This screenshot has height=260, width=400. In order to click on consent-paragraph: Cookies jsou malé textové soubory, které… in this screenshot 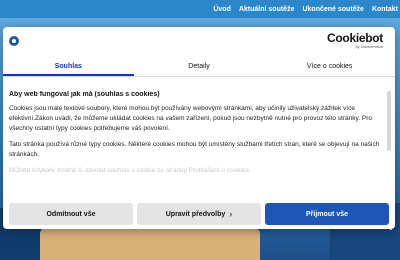, I will do `click(190, 118)`.